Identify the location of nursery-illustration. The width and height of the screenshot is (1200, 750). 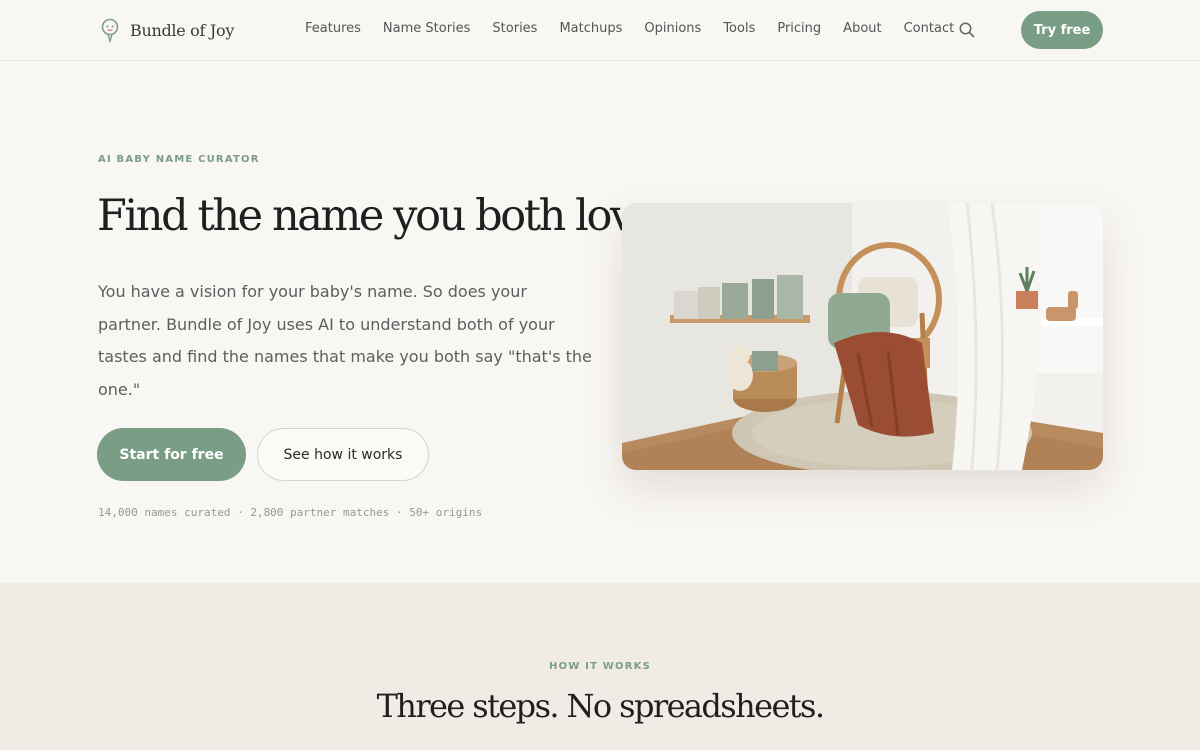
(862, 336).